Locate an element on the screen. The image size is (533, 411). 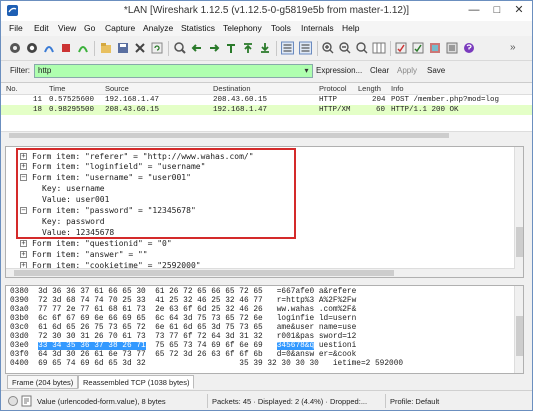
display-filter-input: http is located at coordinates (173, 71).